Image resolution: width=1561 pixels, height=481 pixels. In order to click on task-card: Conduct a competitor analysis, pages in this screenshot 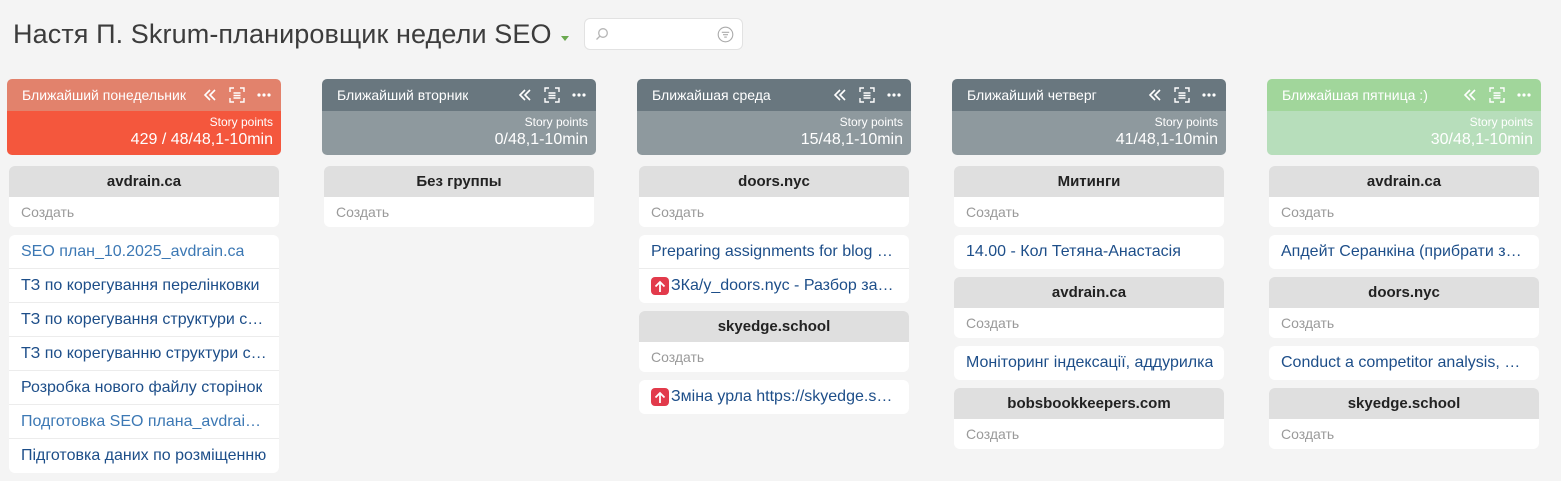, I will do `click(1404, 363)`.